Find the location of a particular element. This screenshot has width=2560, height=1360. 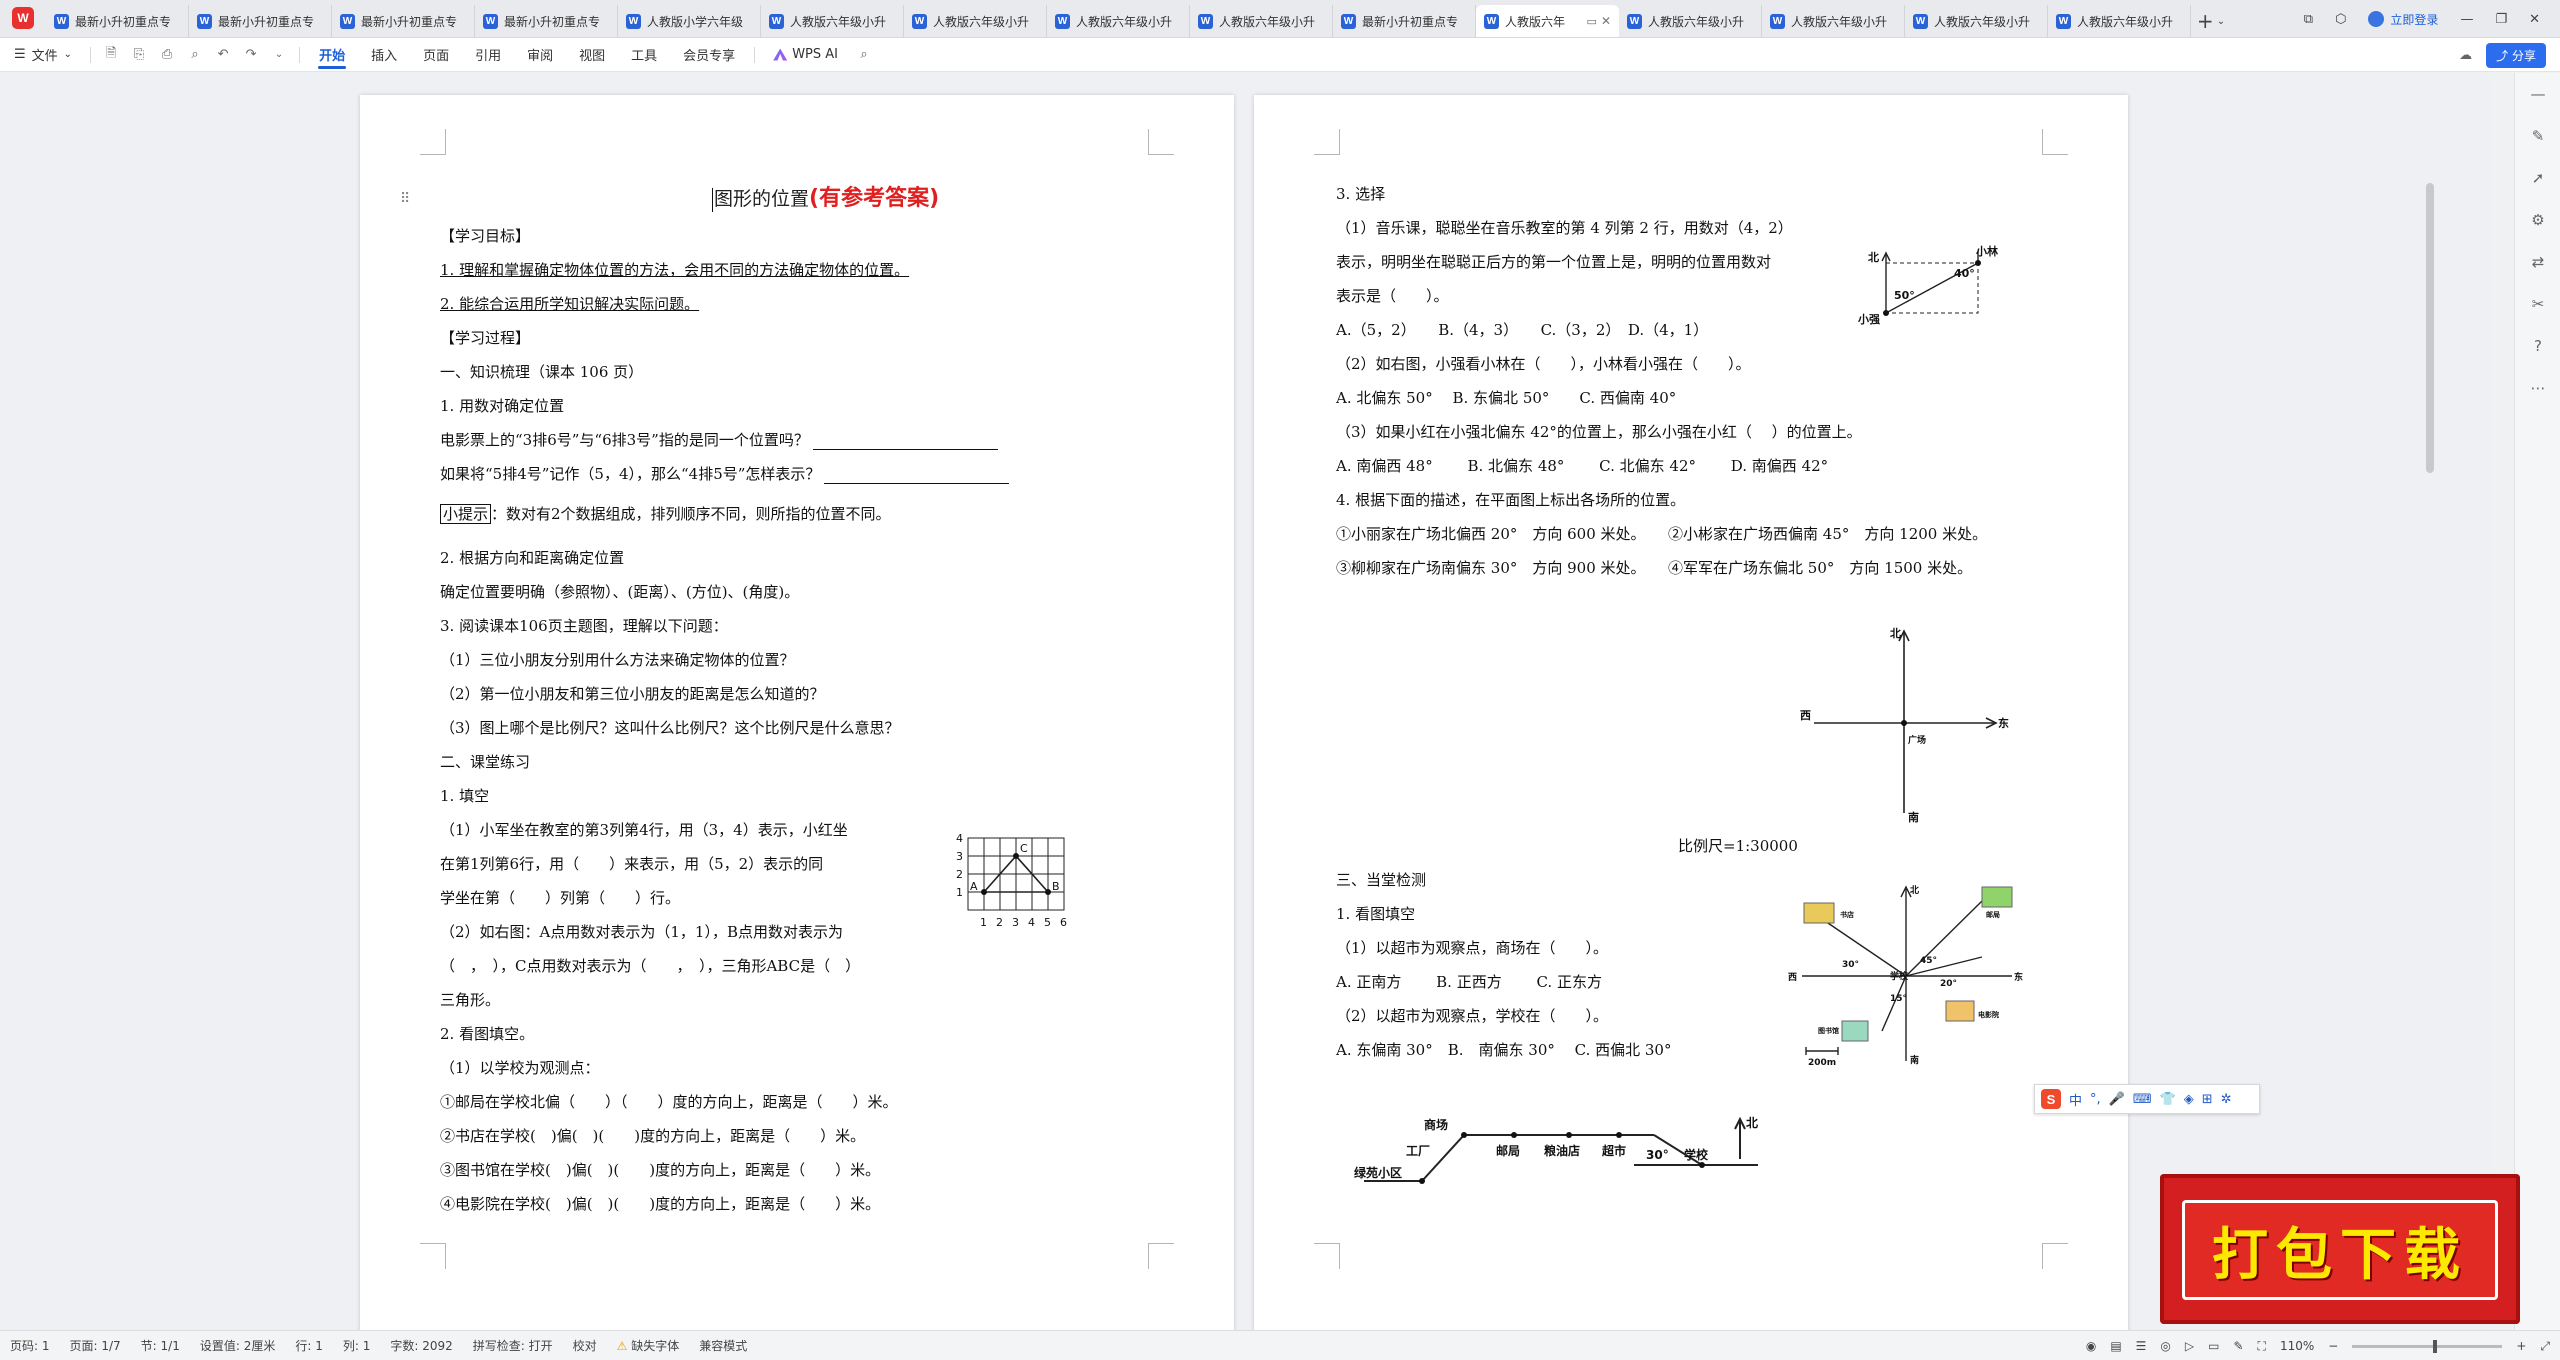

web-view-icon: ◎ is located at coordinates (2165, 1346).